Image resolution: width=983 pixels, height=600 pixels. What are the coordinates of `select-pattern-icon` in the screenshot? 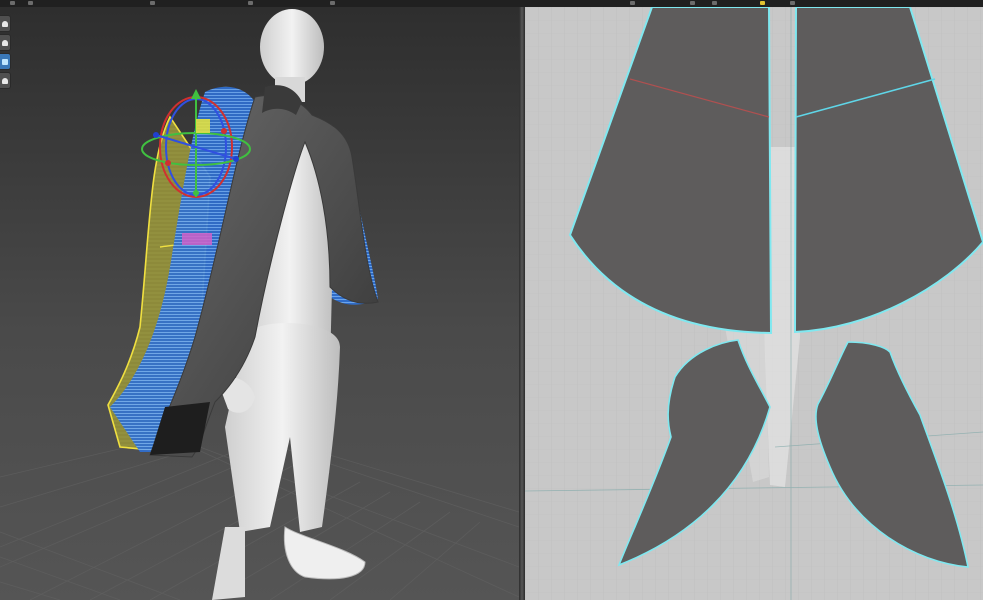 It's located at (12, 3).